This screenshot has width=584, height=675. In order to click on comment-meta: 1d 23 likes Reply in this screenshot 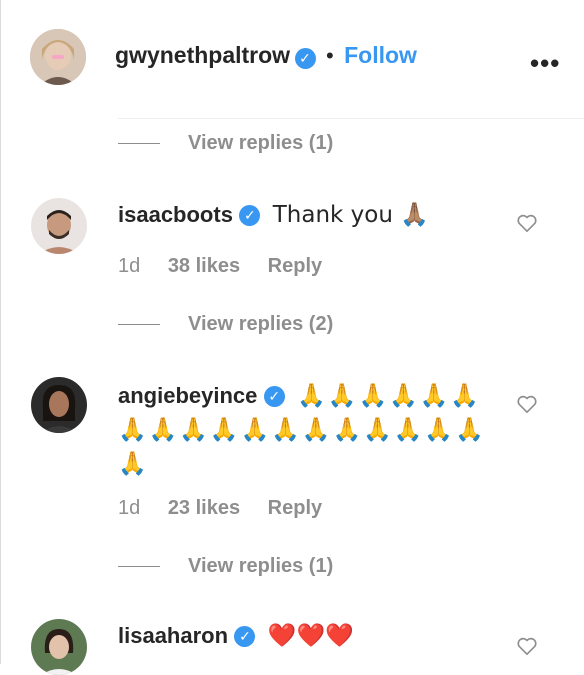, I will do `click(231, 508)`.